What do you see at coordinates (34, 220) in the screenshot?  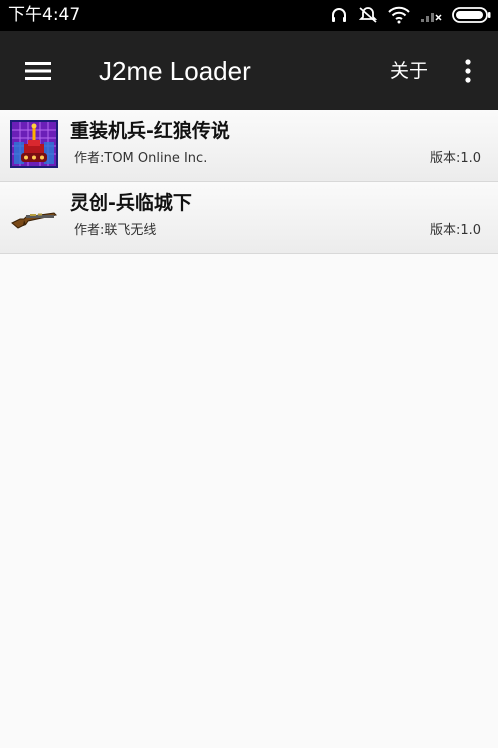 I see `game-rifle-icon` at bounding box center [34, 220].